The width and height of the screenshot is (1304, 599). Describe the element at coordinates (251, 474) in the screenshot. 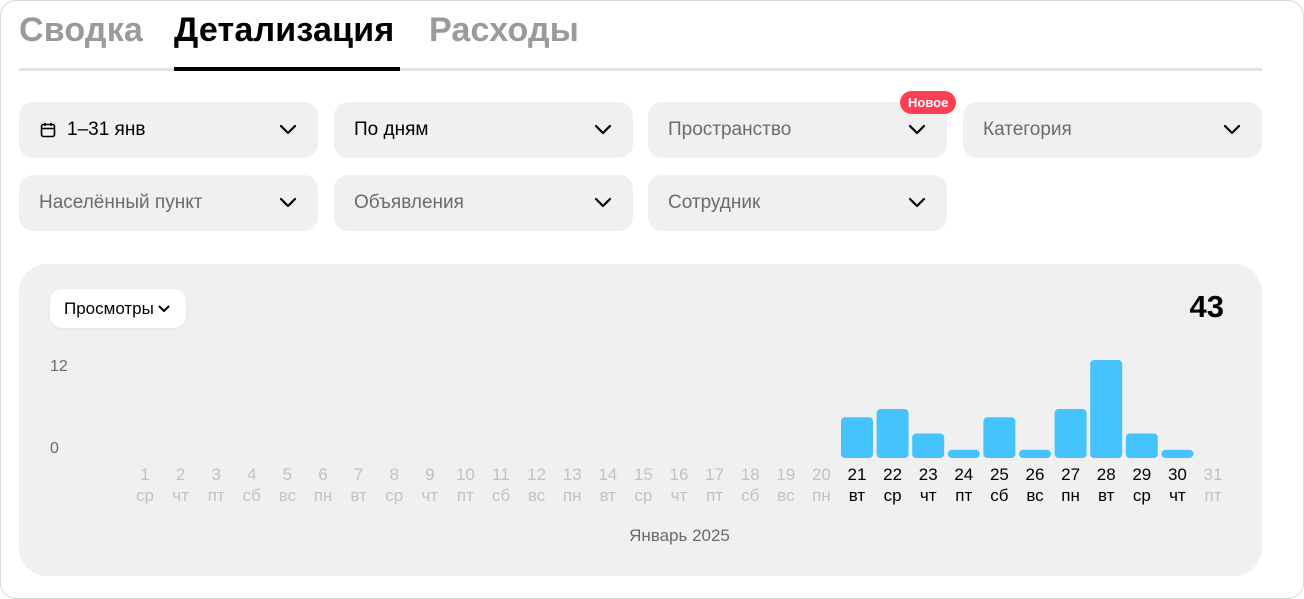

I see `x-tick-day: 4` at that location.